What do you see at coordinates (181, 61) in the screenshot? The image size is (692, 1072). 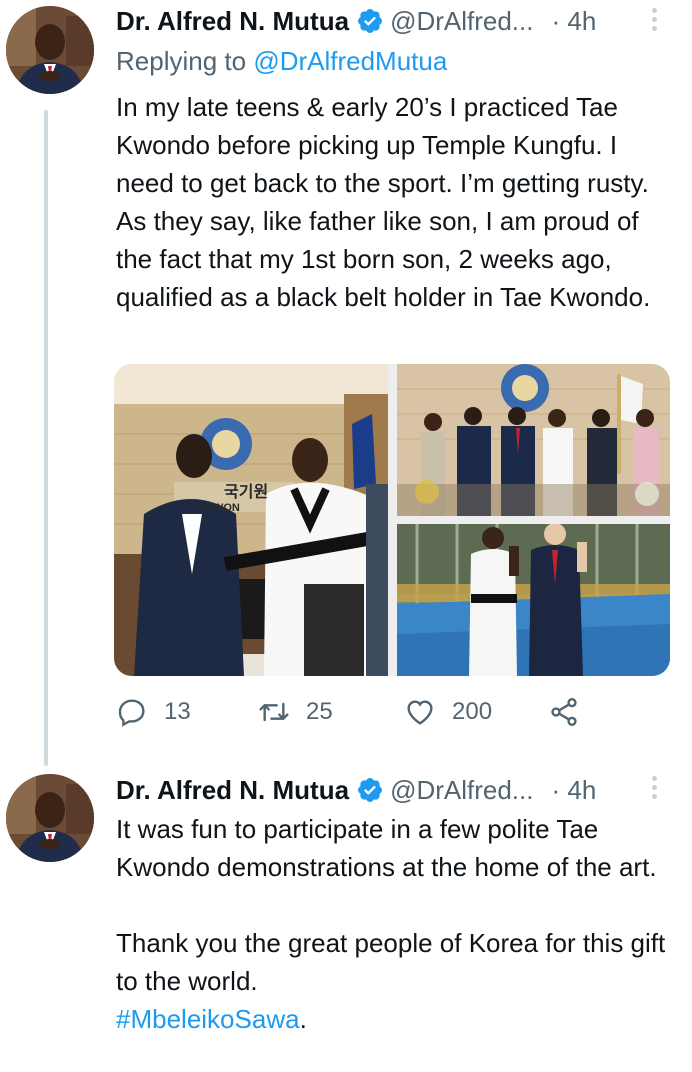 I see `replying-to-label: Replying to` at bounding box center [181, 61].